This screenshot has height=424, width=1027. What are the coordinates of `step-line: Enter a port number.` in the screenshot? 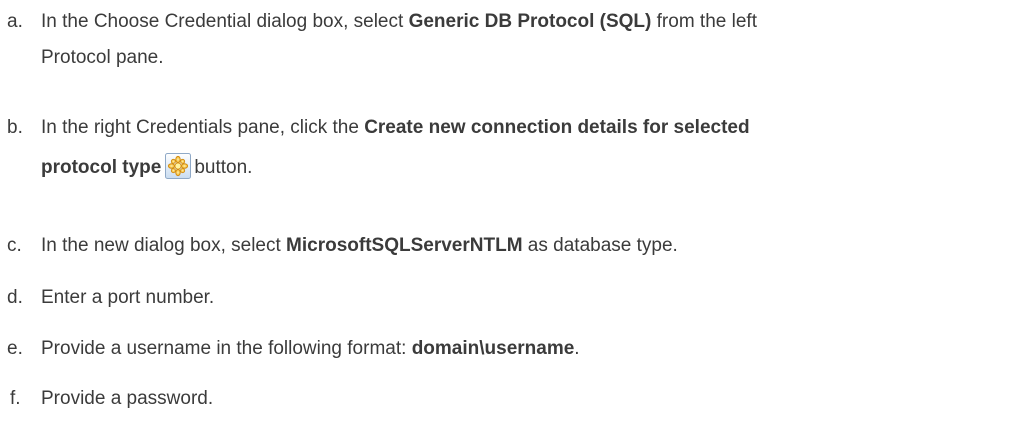 It's located at (531, 298).